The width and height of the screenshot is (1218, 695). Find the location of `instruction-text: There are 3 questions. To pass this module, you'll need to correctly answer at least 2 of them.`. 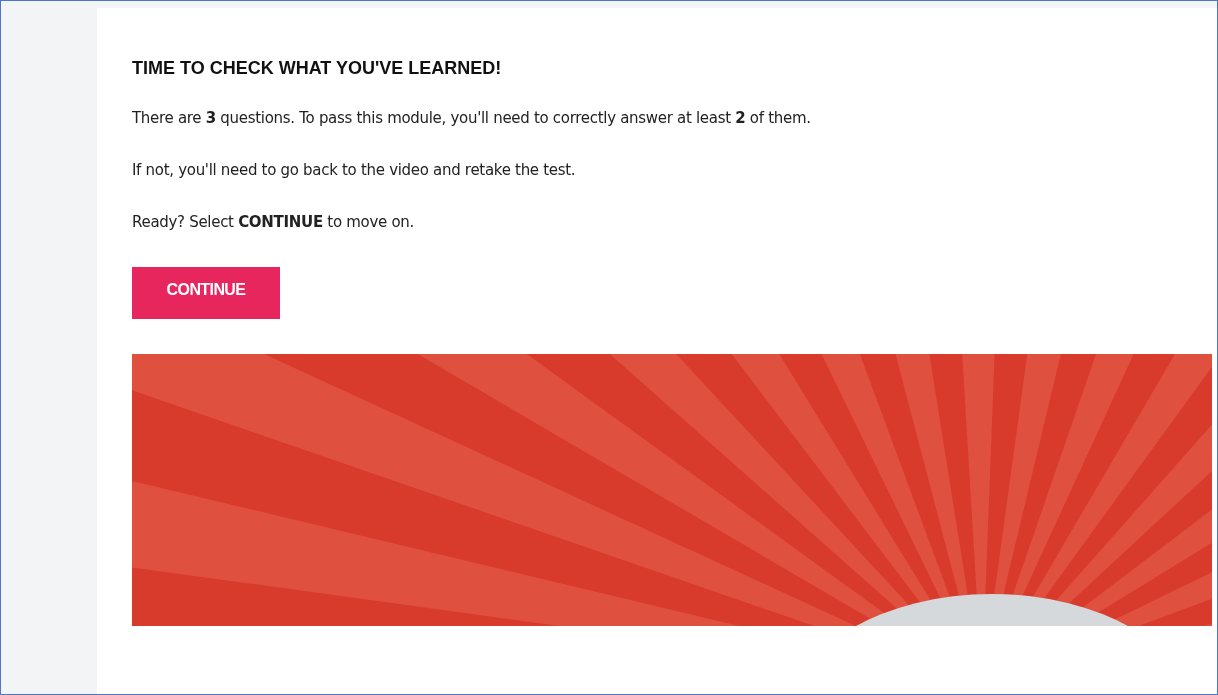

instruction-text: There are 3 questions. To pass this module, you'll need to correctly answer at least 2 of them. is located at coordinates (471, 118).